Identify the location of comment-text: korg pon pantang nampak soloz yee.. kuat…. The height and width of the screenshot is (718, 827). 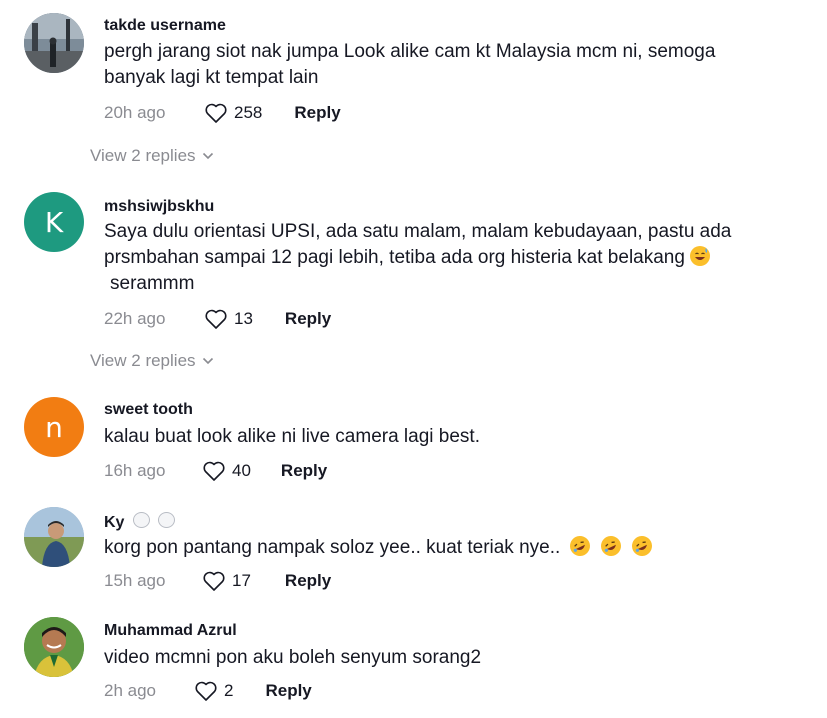
(434, 546).